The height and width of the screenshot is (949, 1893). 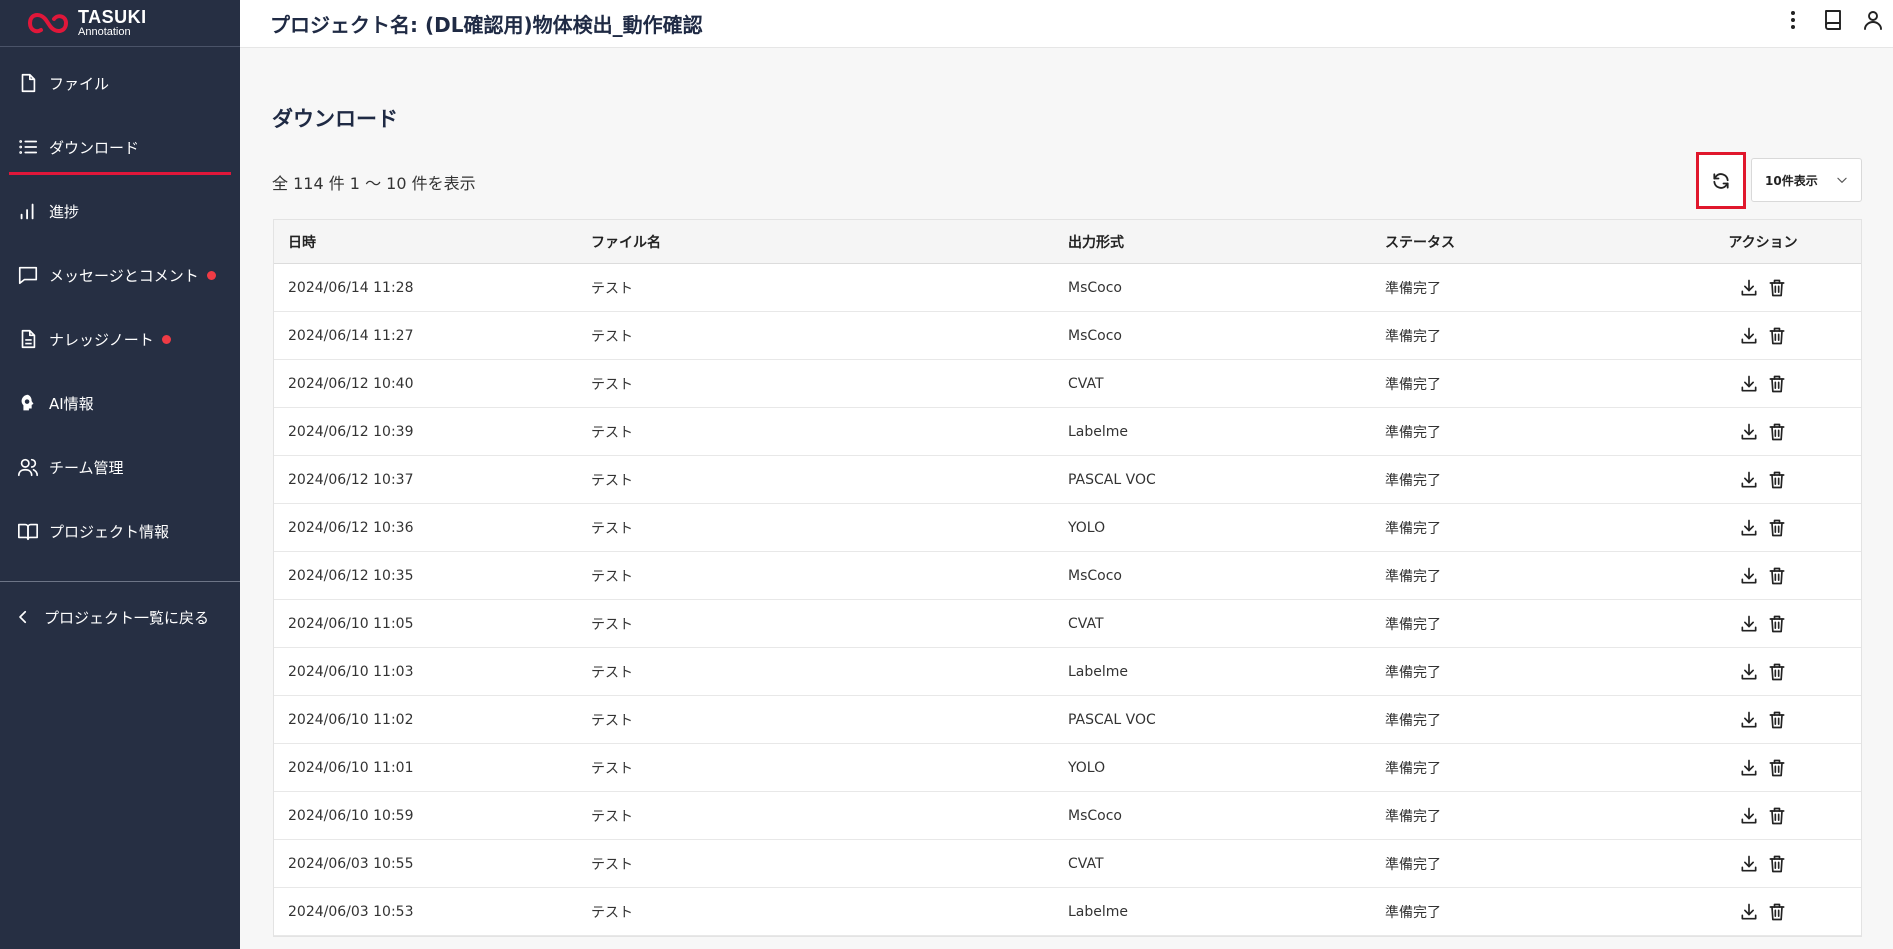 What do you see at coordinates (1721, 180) in the screenshot?
I see `refresh-button` at bounding box center [1721, 180].